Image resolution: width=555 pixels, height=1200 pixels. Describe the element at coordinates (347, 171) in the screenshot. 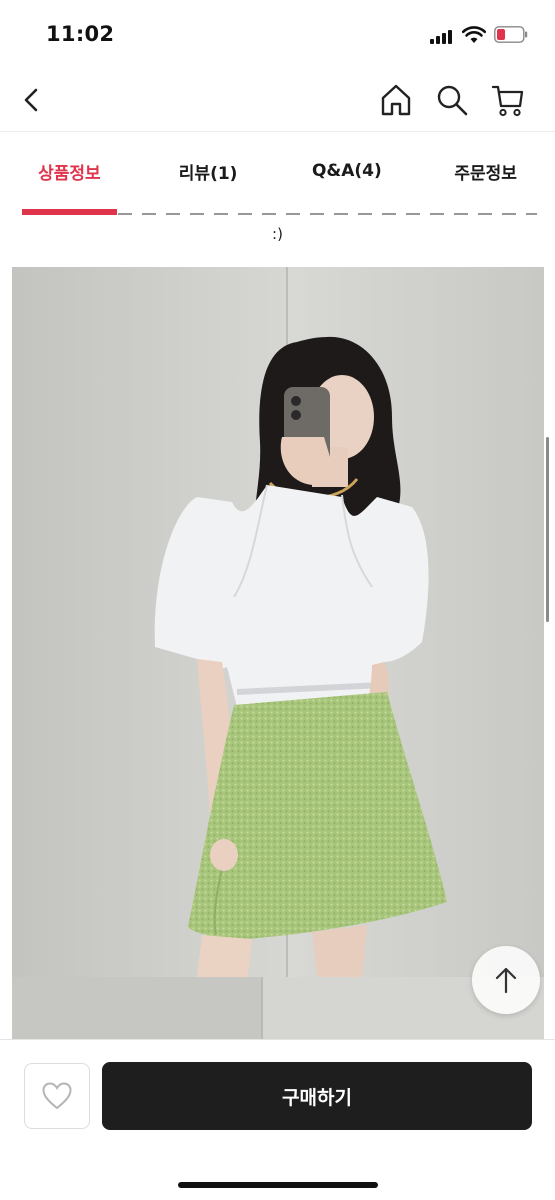

I see `tab-qna: Q&A(4)` at that location.